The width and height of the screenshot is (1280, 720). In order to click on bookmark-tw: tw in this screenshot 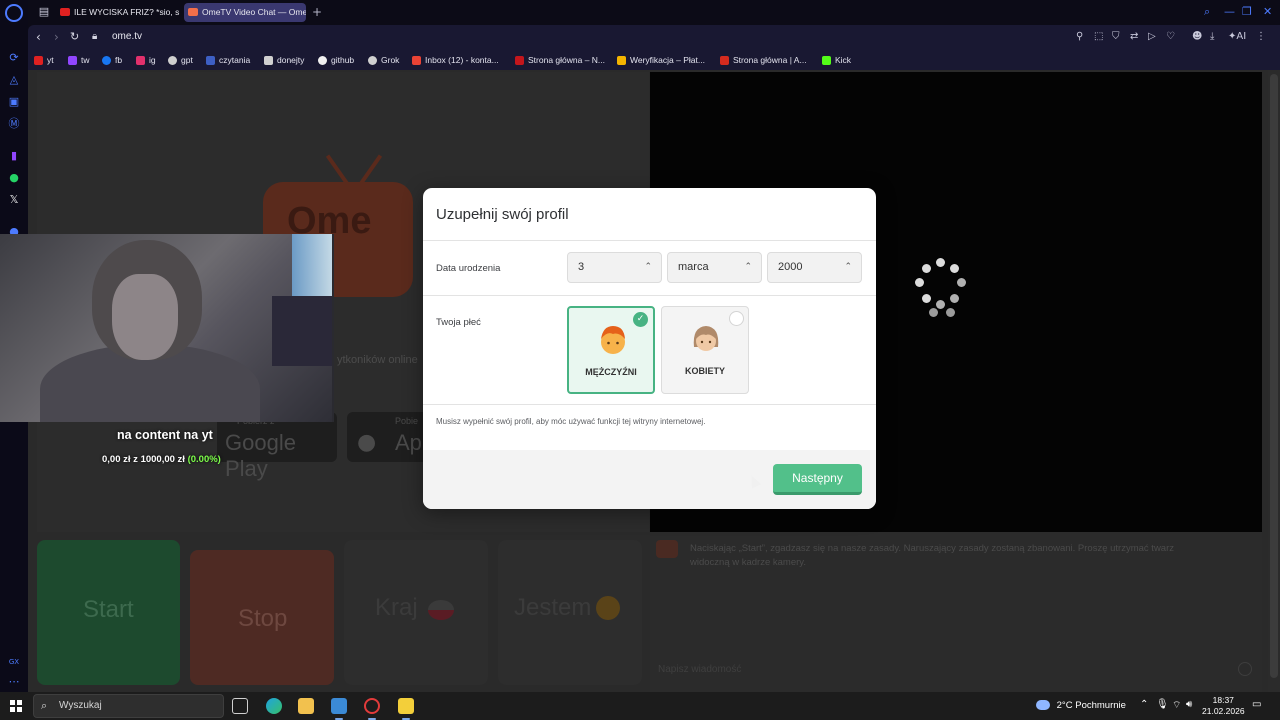, I will do `click(79, 60)`.